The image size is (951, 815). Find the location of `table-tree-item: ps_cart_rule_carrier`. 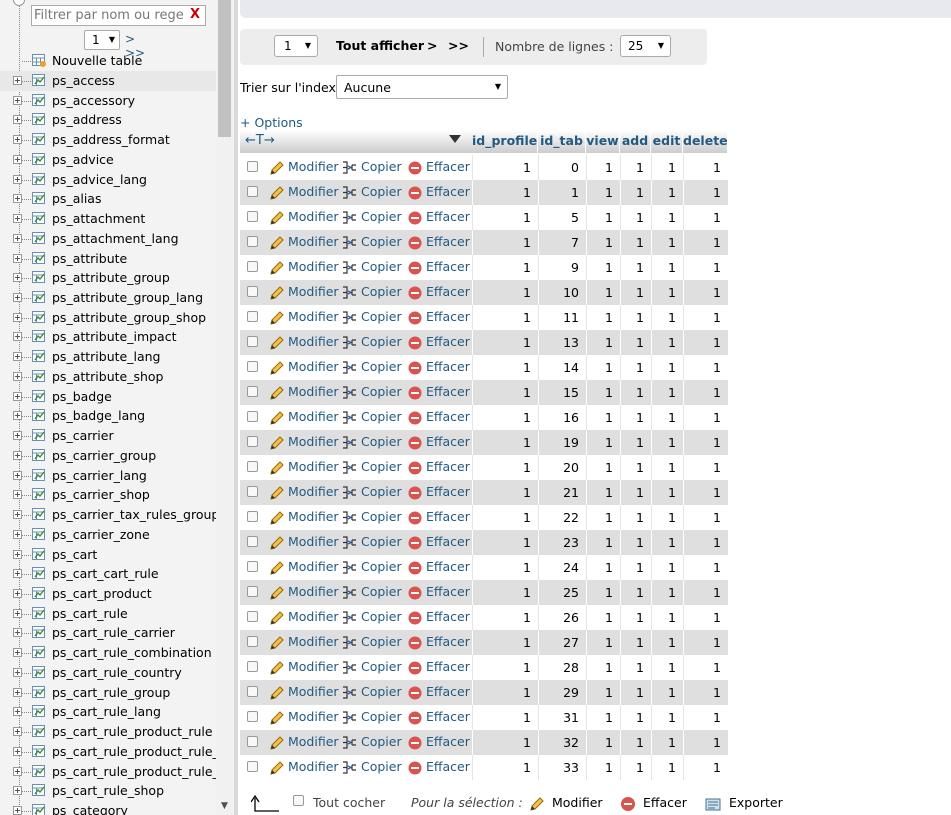

table-tree-item: ps_cart_rule_carrier is located at coordinates (108, 633).